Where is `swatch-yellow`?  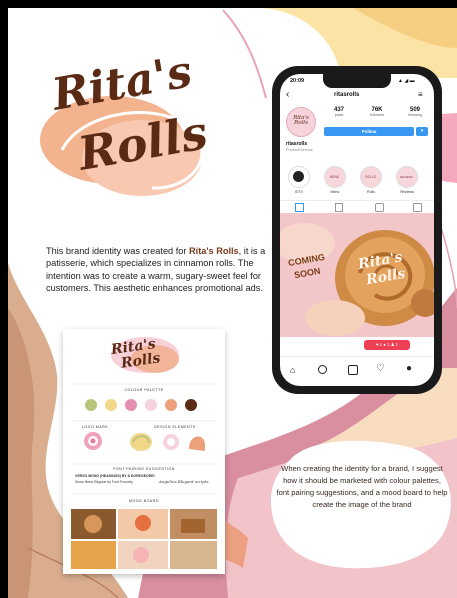
swatch-yellow is located at coordinates (111, 405).